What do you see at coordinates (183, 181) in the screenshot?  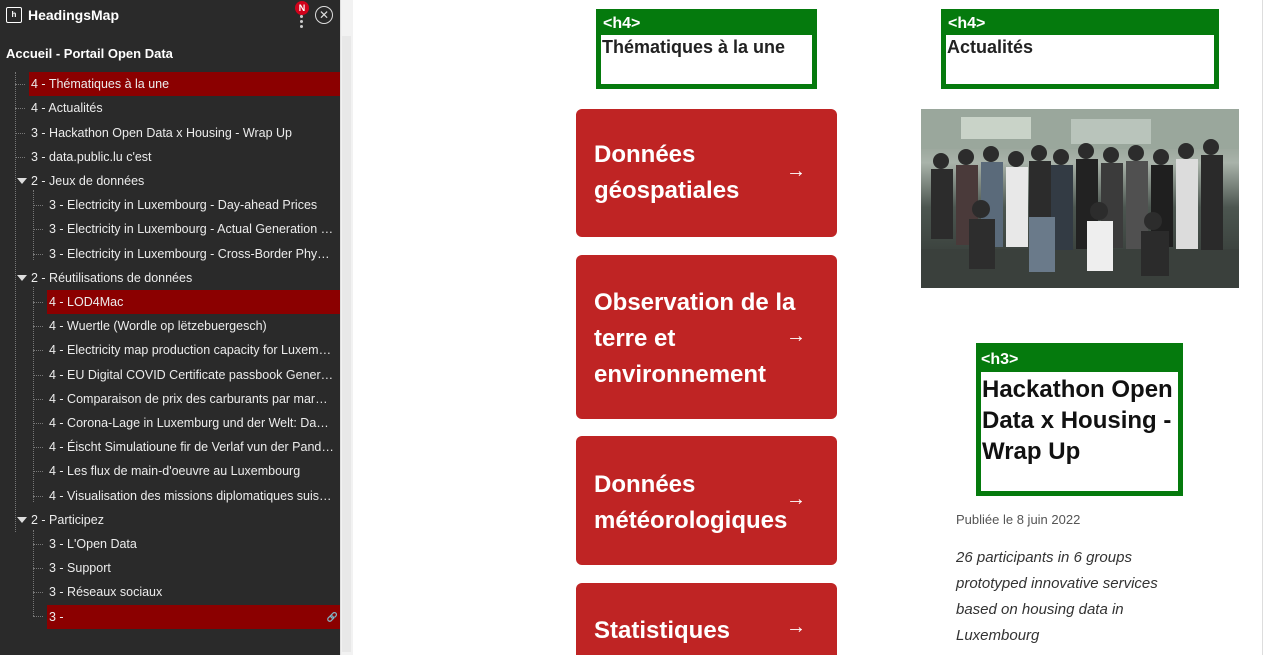 I see `tree-item-jeux-de-donnees: 2 - Jeux de données` at bounding box center [183, 181].